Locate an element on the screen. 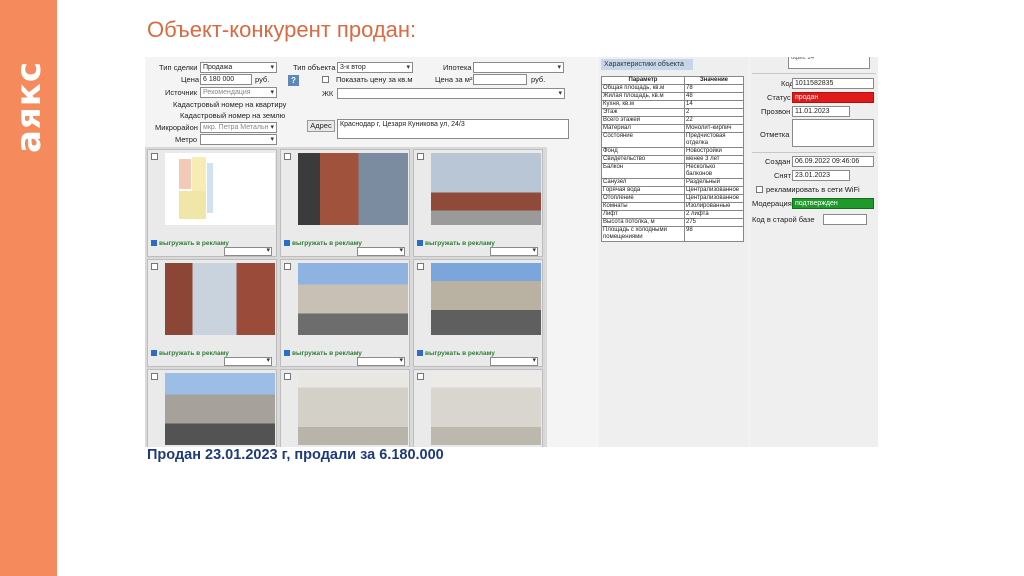  show-price-checkbox is located at coordinates (325, 79).